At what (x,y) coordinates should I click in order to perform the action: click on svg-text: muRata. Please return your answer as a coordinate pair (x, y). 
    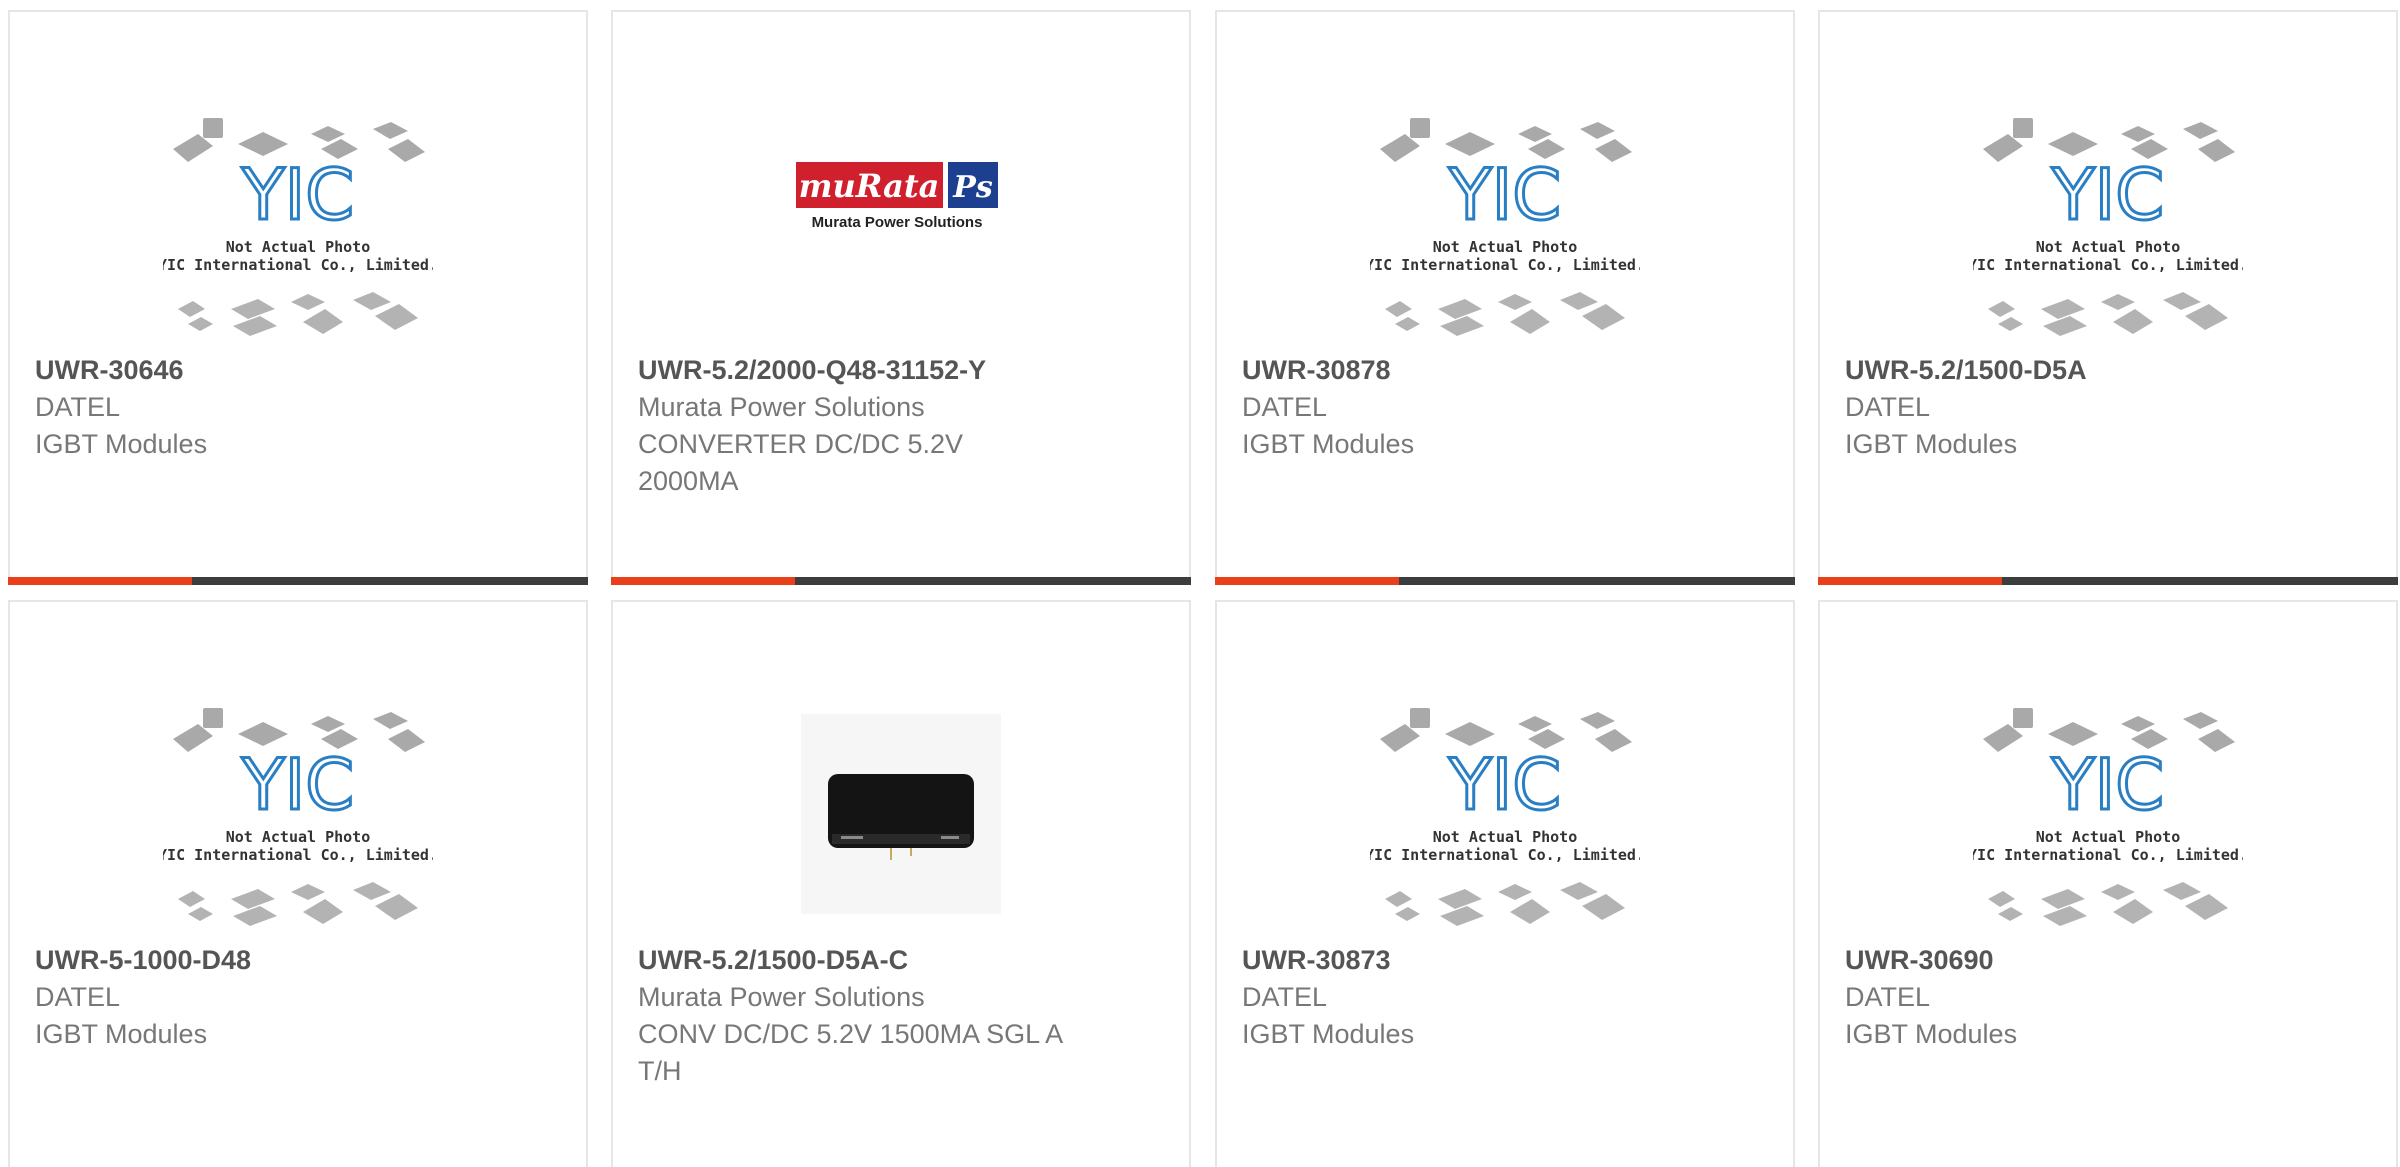
    Looking at the image, I should click on (869, 186).